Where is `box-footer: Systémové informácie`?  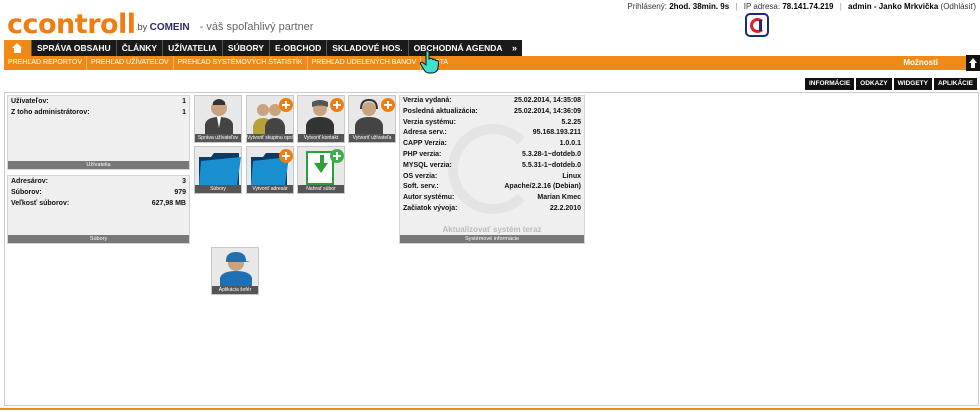 box-footer: Systémové informácie is located at coordinates (492, 239).